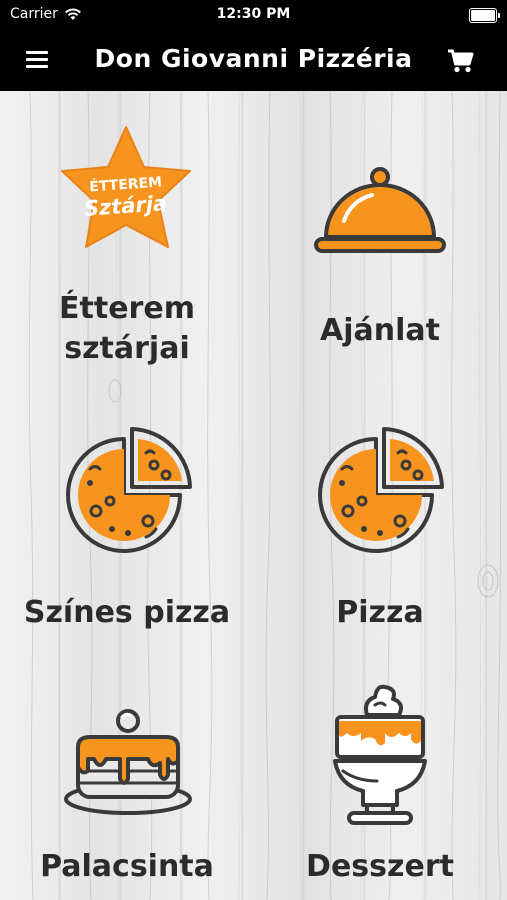  I want to click on tile-szines-pizza: Színes pizza, so click(127, 516).